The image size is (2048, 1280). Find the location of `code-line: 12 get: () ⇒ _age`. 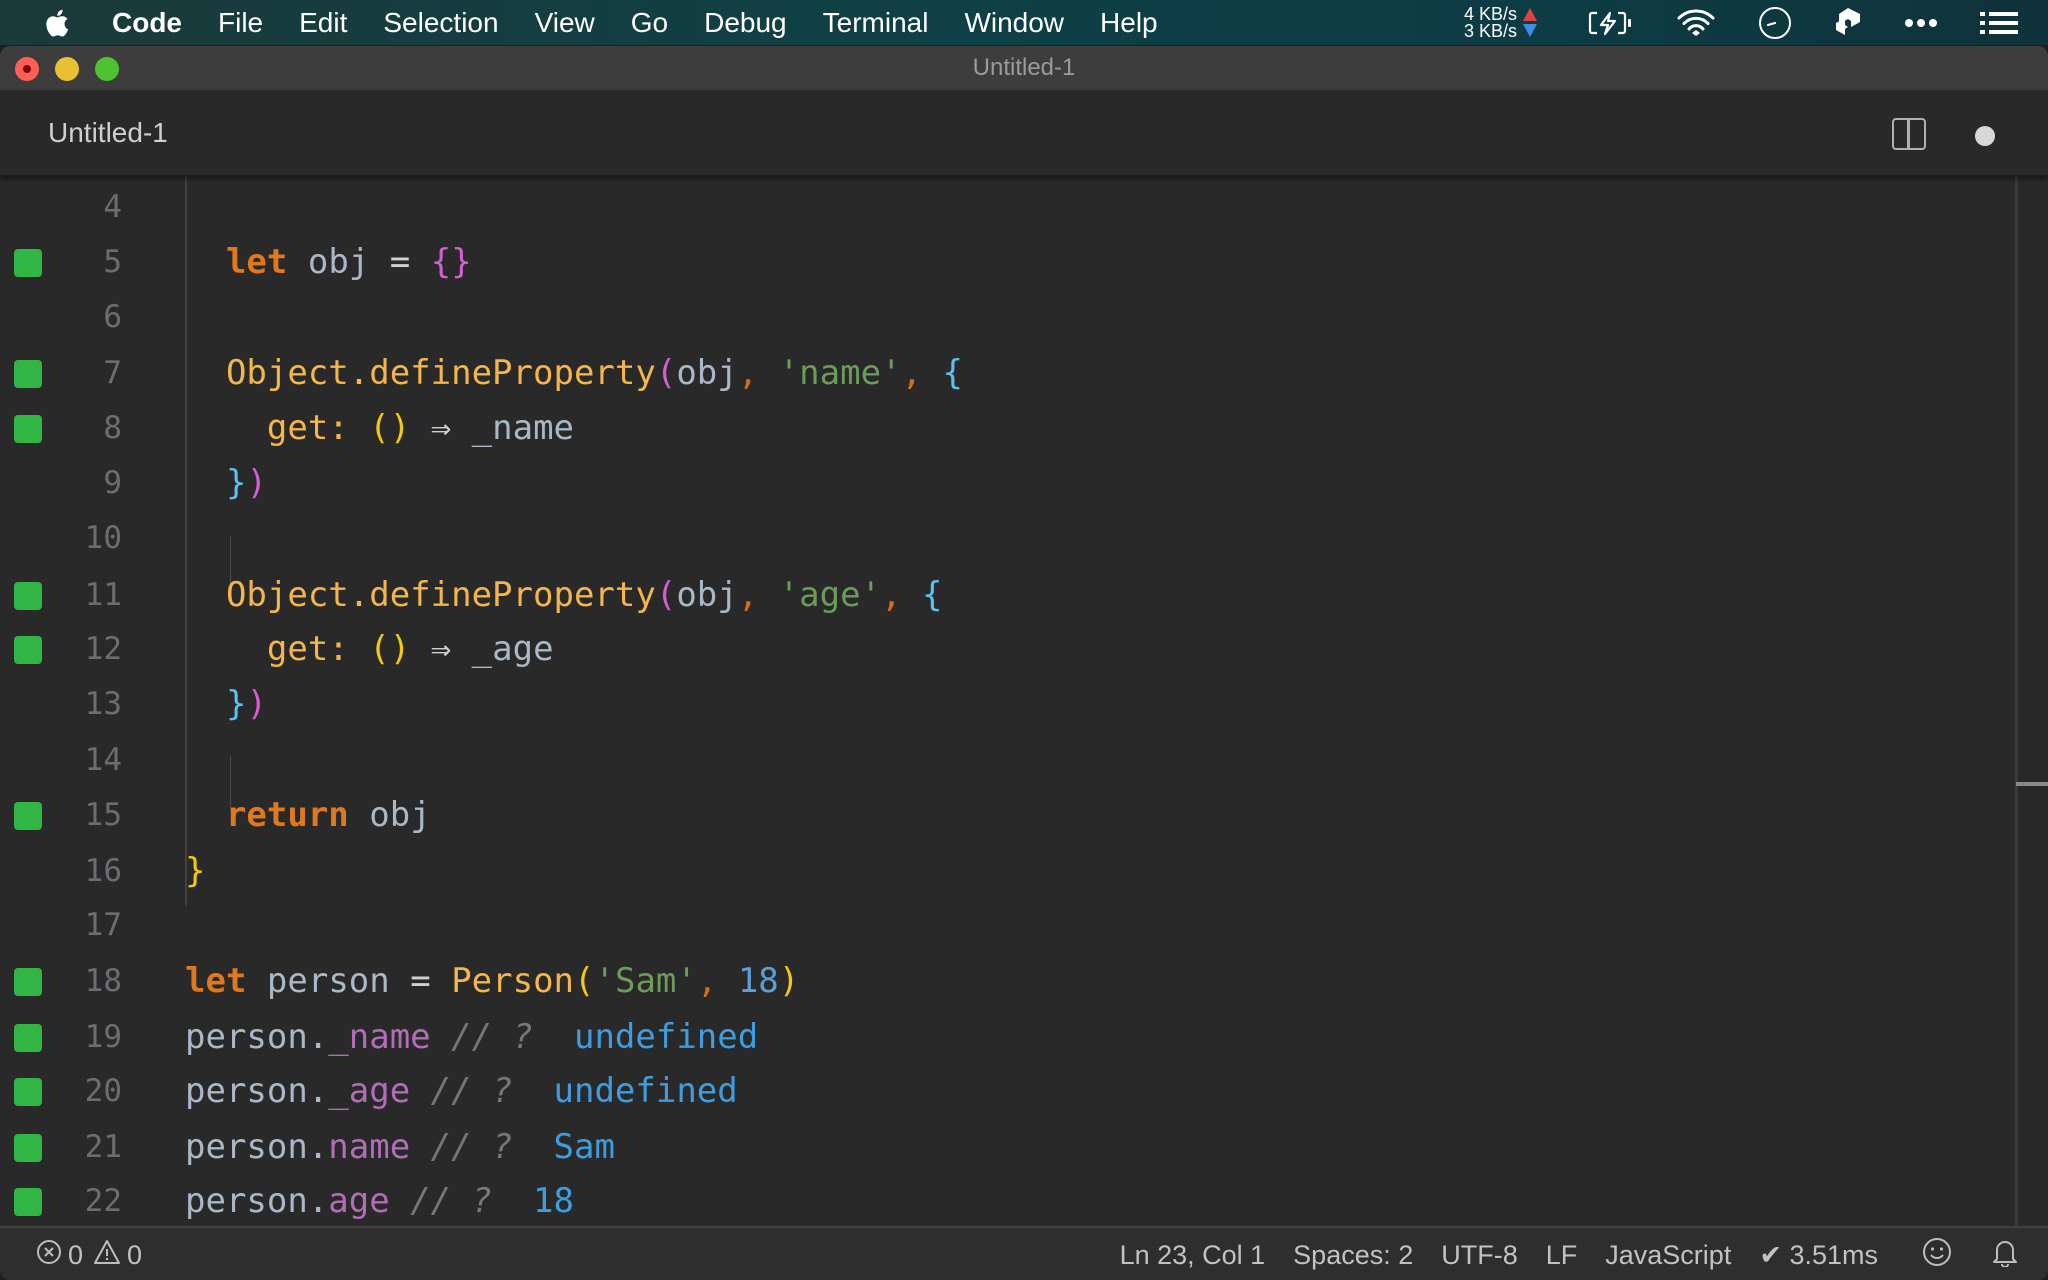

code-line: 12 get: () ⇒ _age is located at coordinates (980, 649).